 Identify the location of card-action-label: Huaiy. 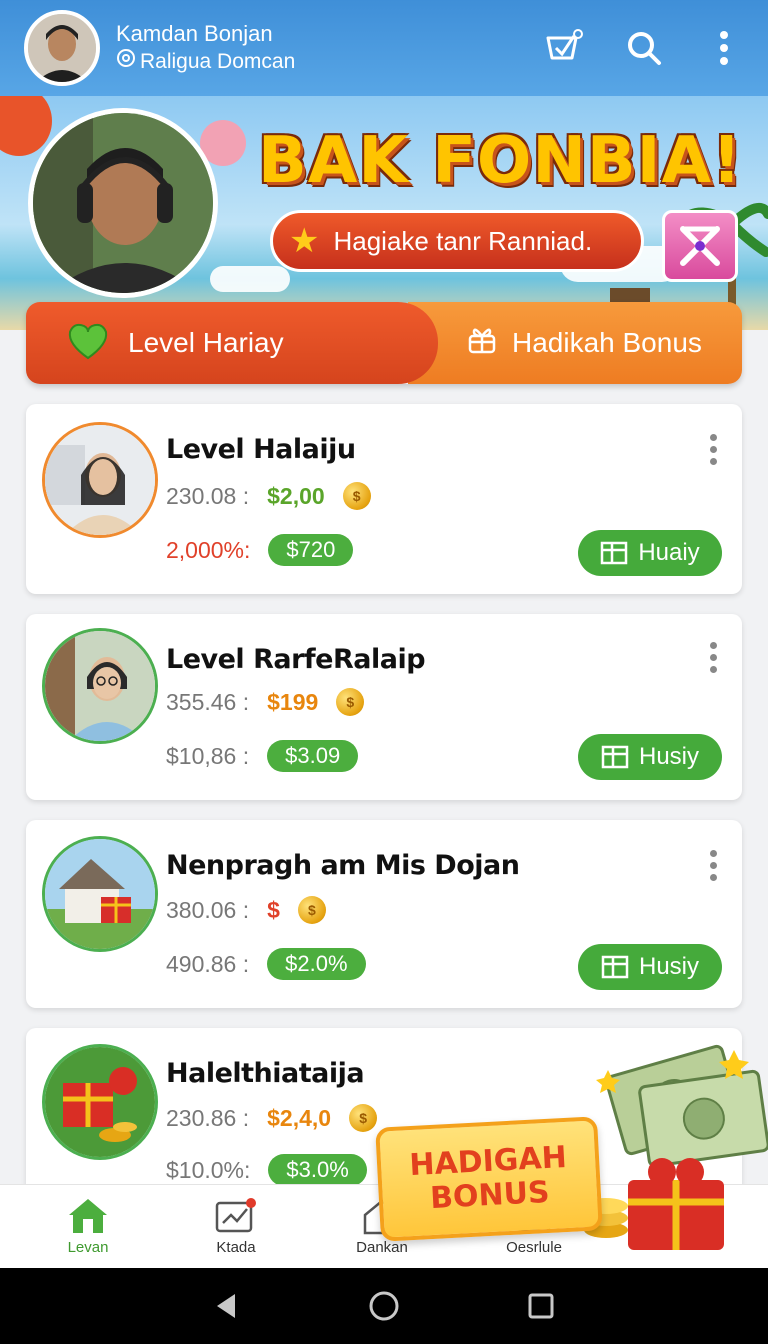
(669, 552).